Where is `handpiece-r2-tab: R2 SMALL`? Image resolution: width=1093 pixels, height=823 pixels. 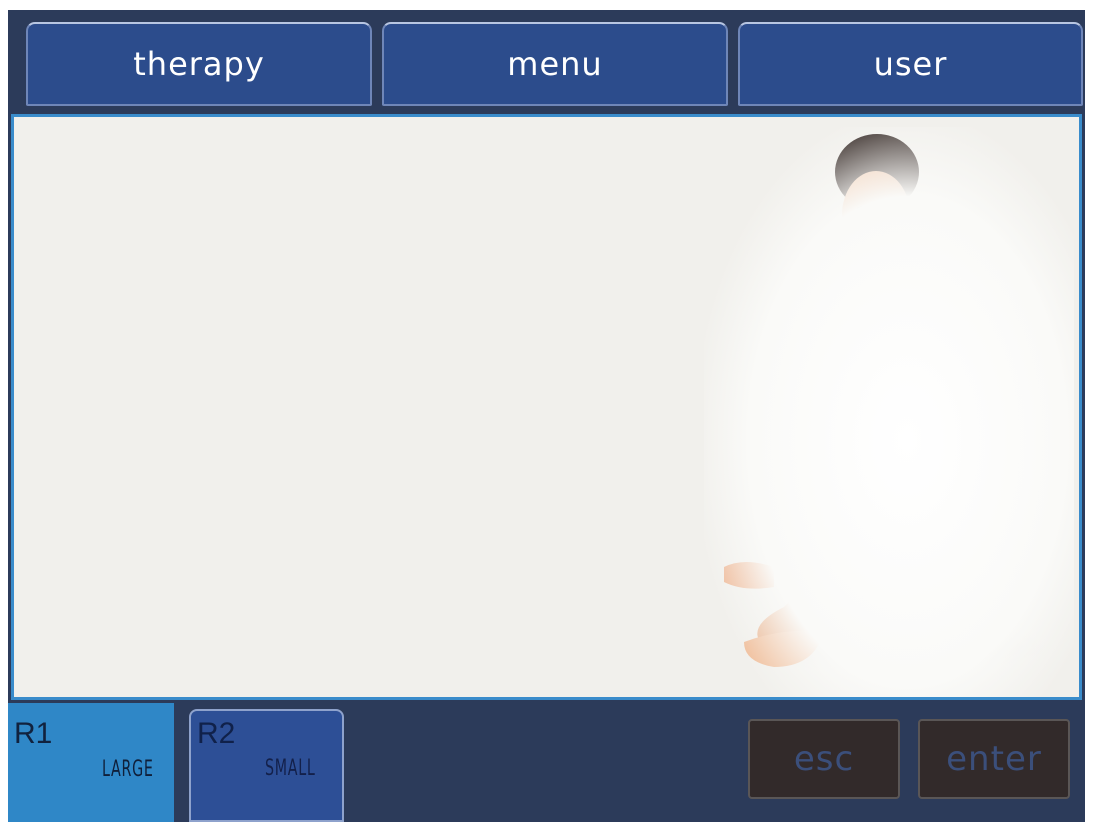 handpiece-r2-tab: R2 SMALL is located at coordinates (266, 765).